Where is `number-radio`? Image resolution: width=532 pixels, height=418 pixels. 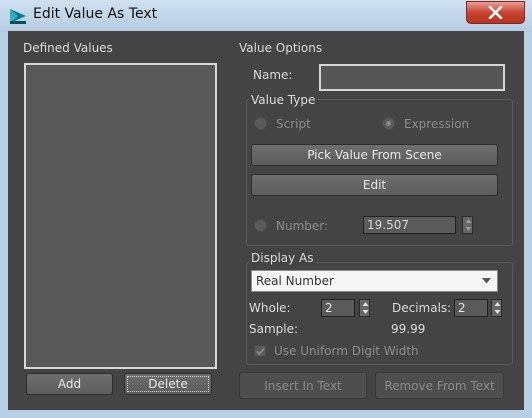
number-radio is located at coordinates (260, 225).